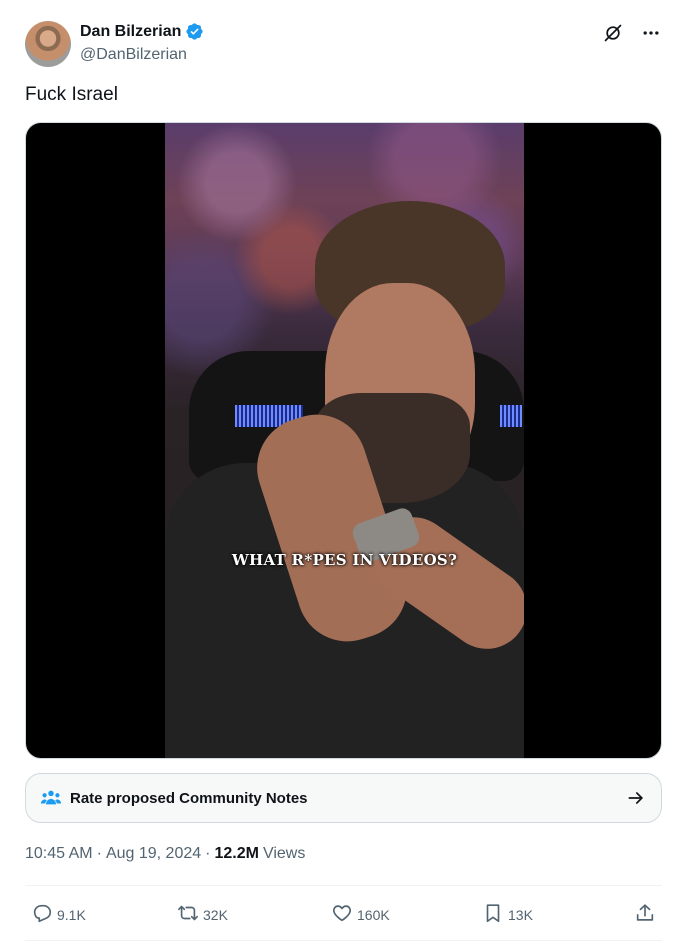 The image size is (684, 944). I want to click on tweet-time: 10:45 AM, so click(59, 854).